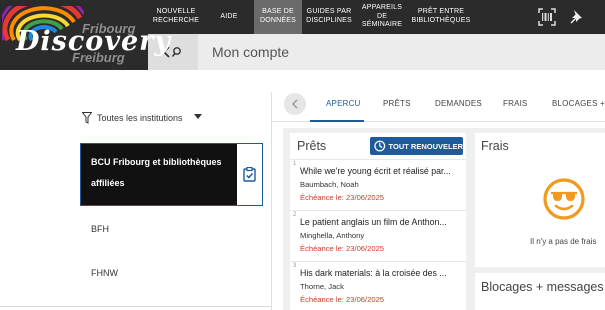  I want to click on panel-separator, so click(271, 201).